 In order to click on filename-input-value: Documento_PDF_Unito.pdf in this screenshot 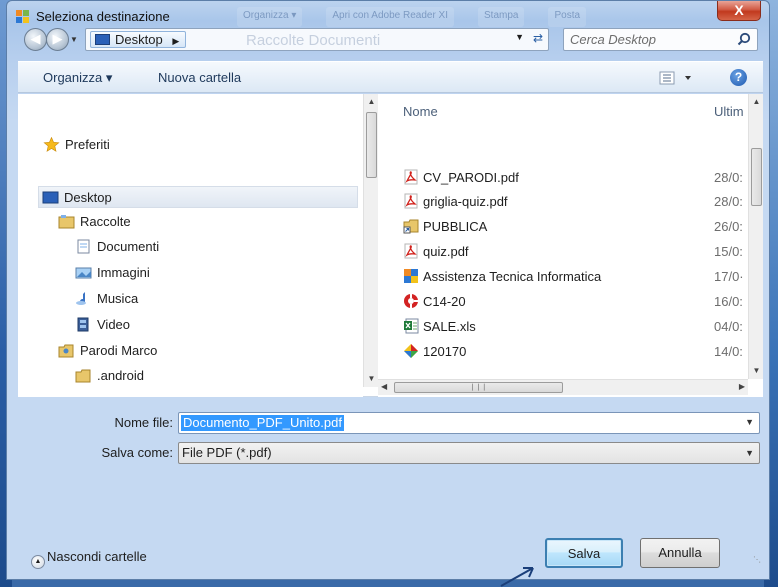, I will do `click(262, 423)`.